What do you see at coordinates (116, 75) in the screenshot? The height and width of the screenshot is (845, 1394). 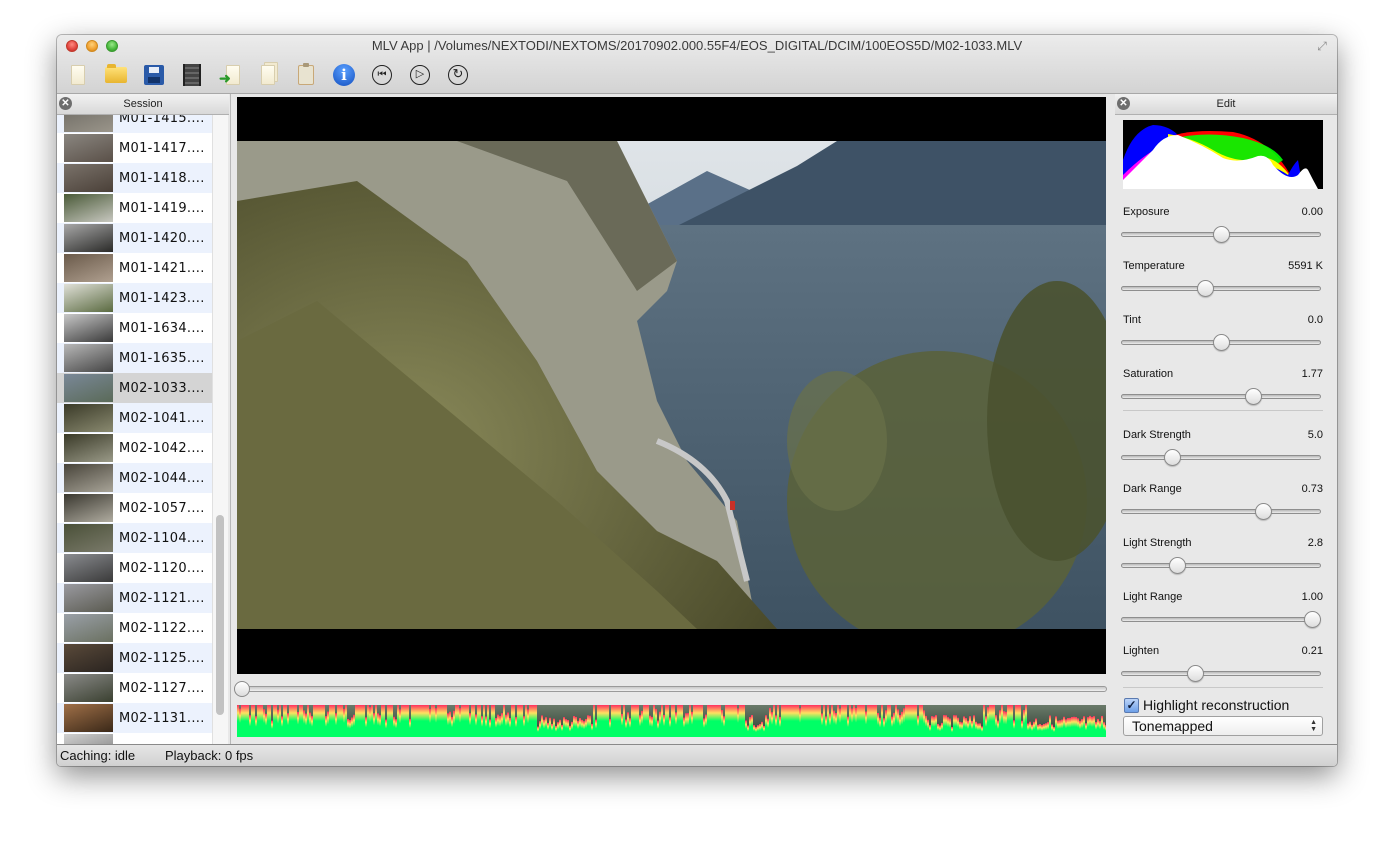 I see `open-session-button` at bounding box center [116, 75].